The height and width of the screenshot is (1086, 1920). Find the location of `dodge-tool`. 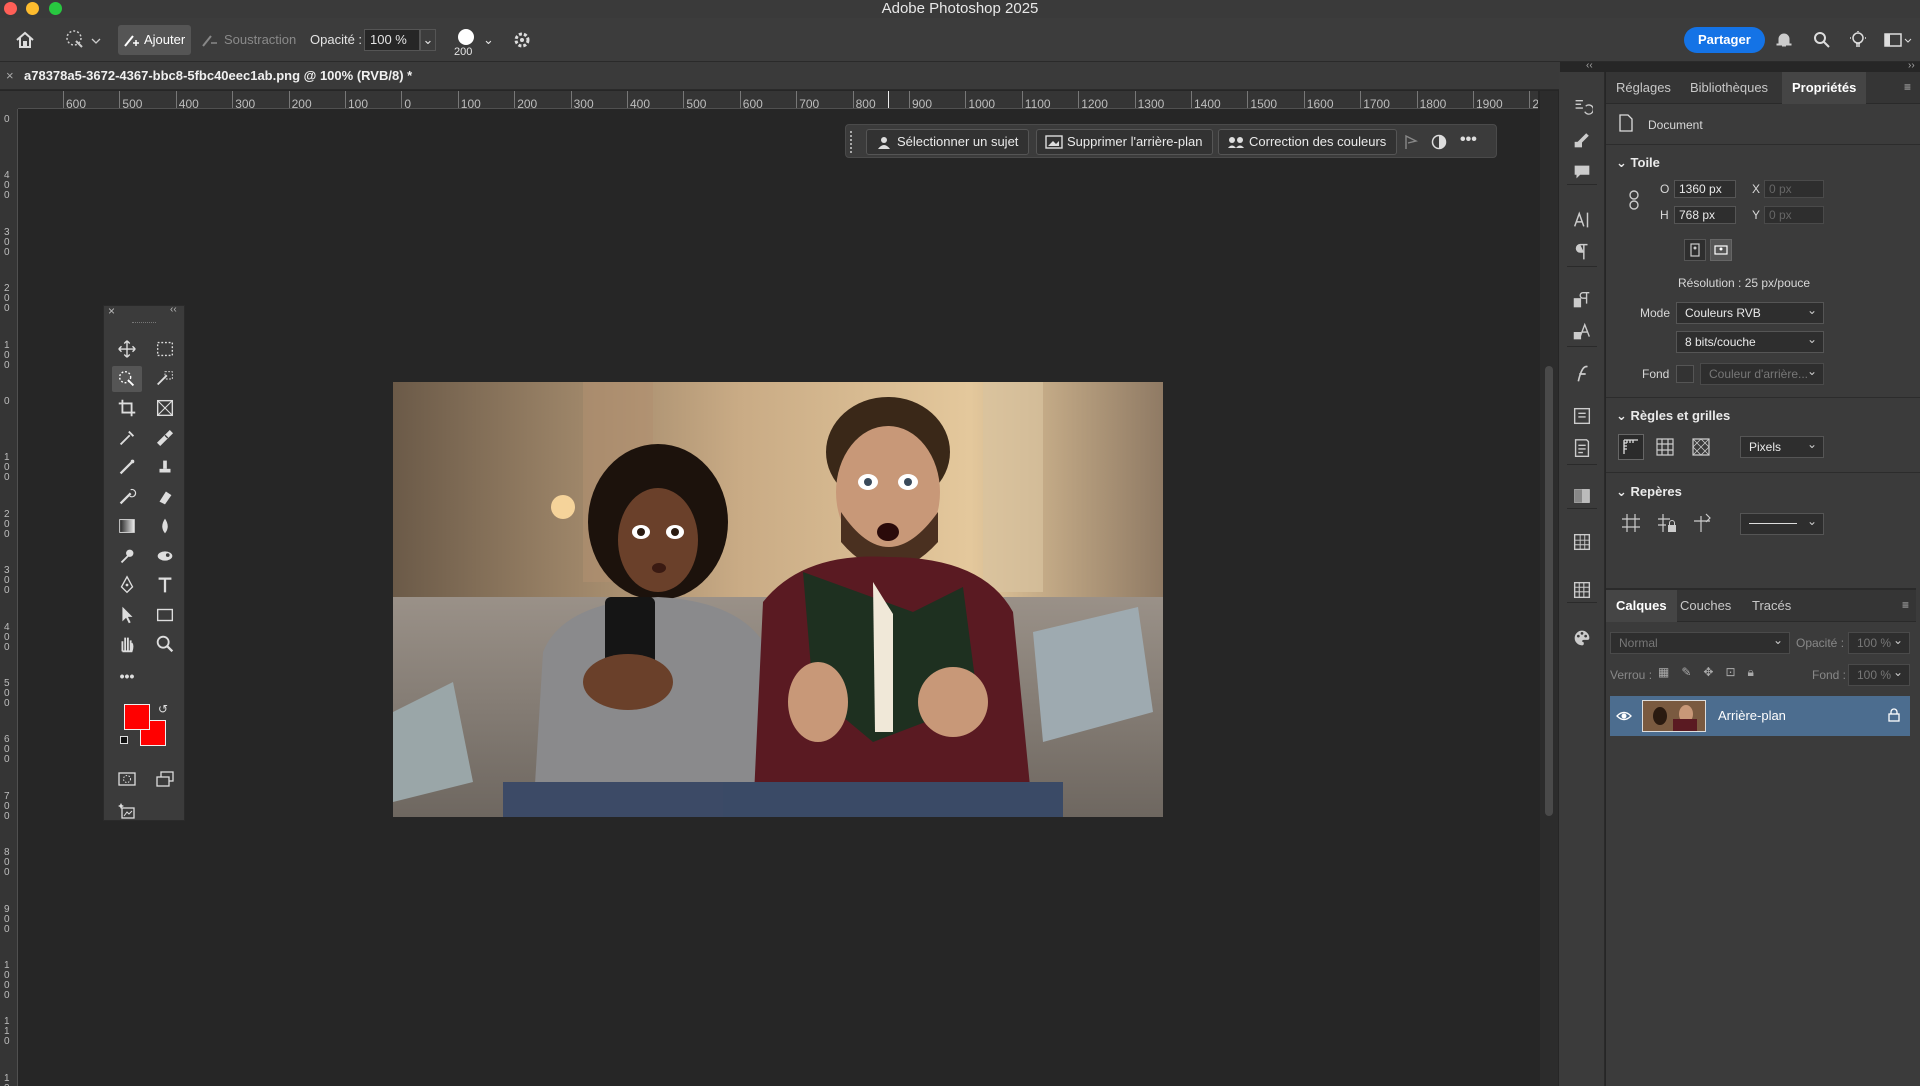

dodge-tool is located at coordinates (127, 556).